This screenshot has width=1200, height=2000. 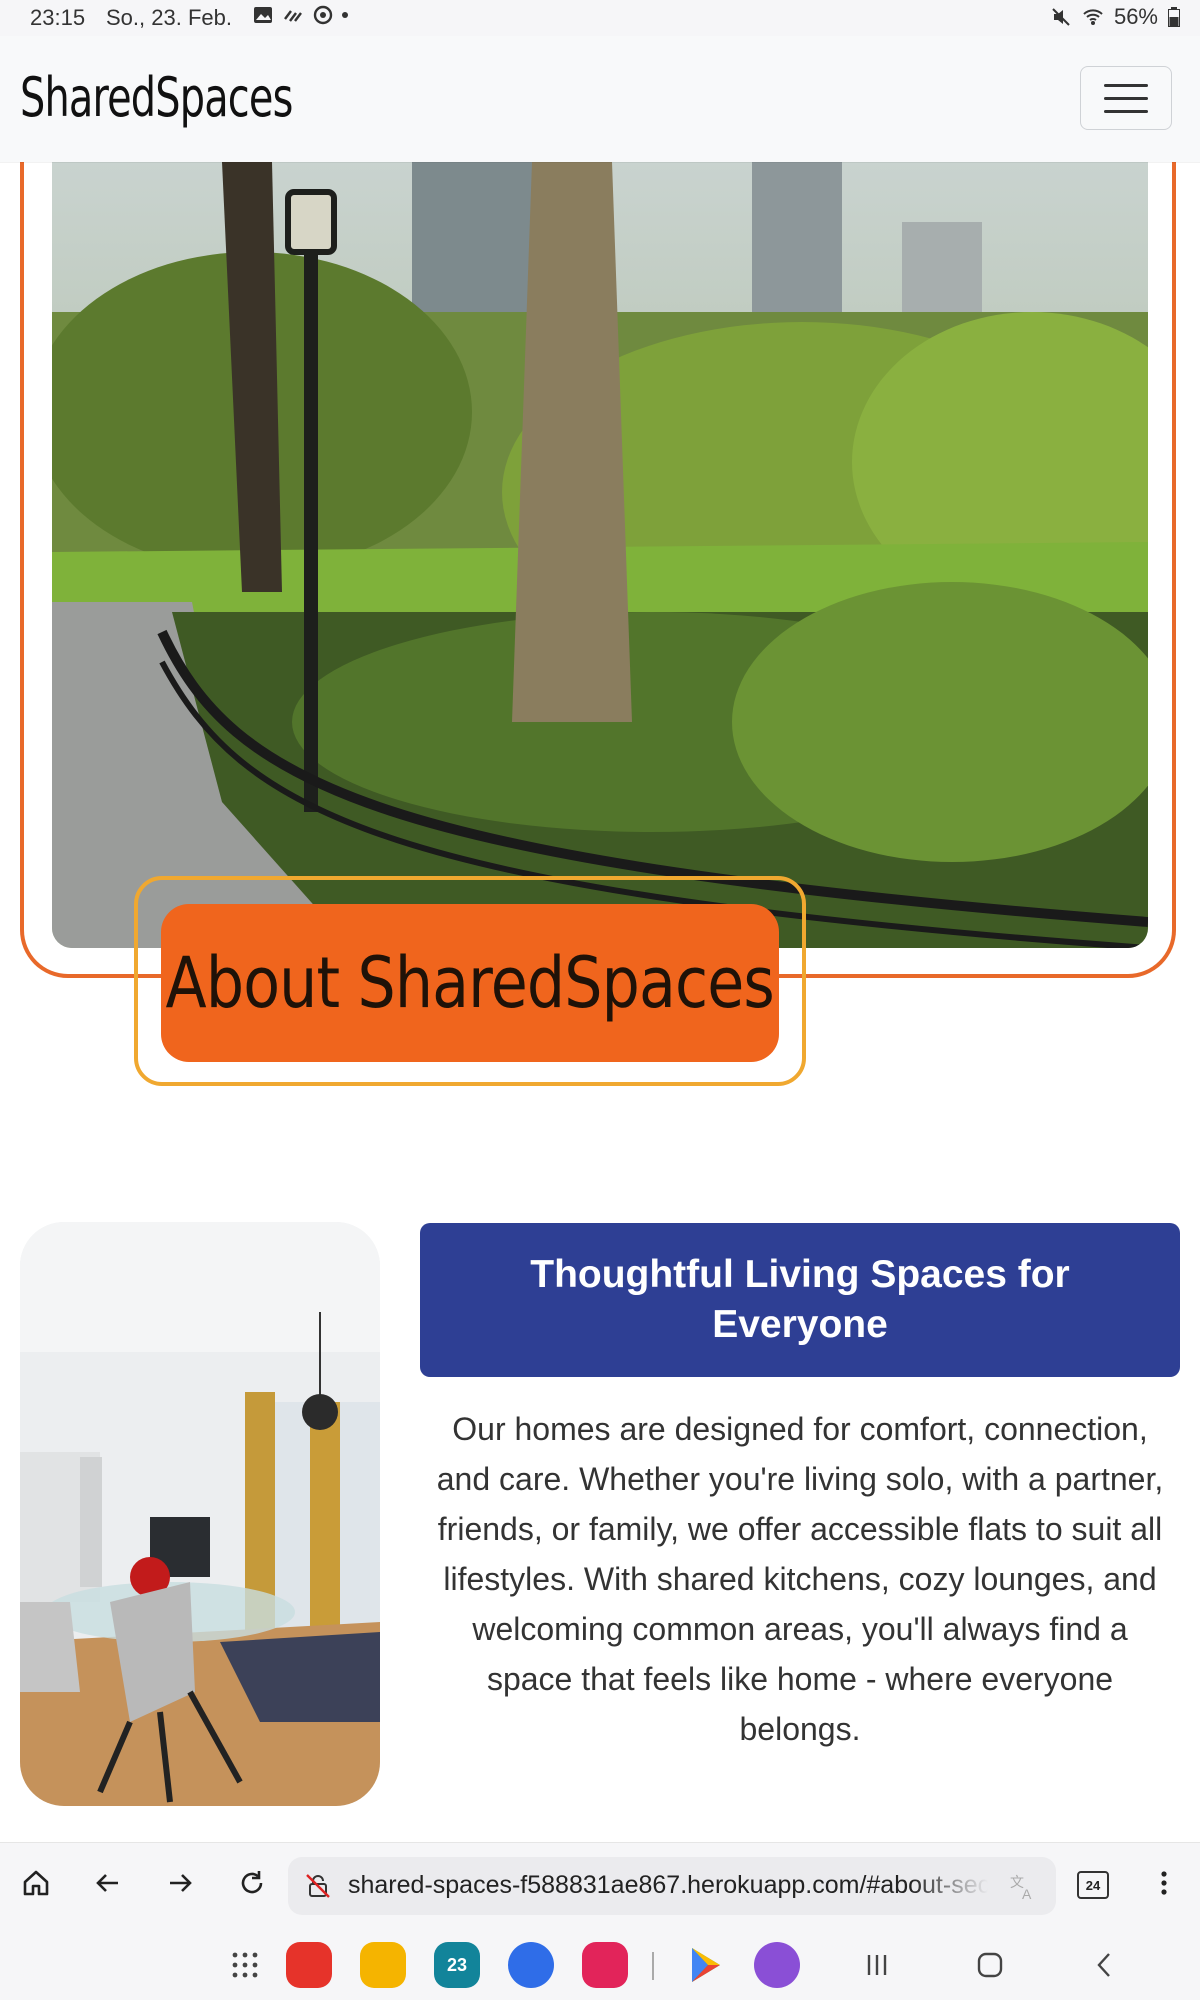 I want to click on wifi-icon, so click(x=1093, y=17).